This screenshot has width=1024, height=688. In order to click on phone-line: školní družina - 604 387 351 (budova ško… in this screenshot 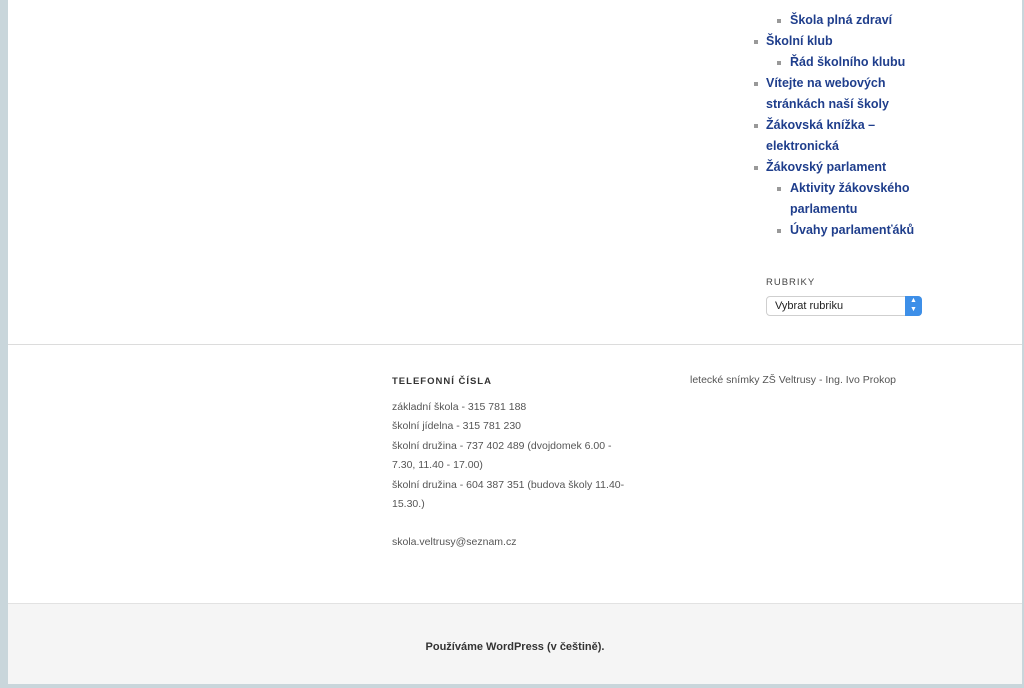, I will do `click(508, 484)`.